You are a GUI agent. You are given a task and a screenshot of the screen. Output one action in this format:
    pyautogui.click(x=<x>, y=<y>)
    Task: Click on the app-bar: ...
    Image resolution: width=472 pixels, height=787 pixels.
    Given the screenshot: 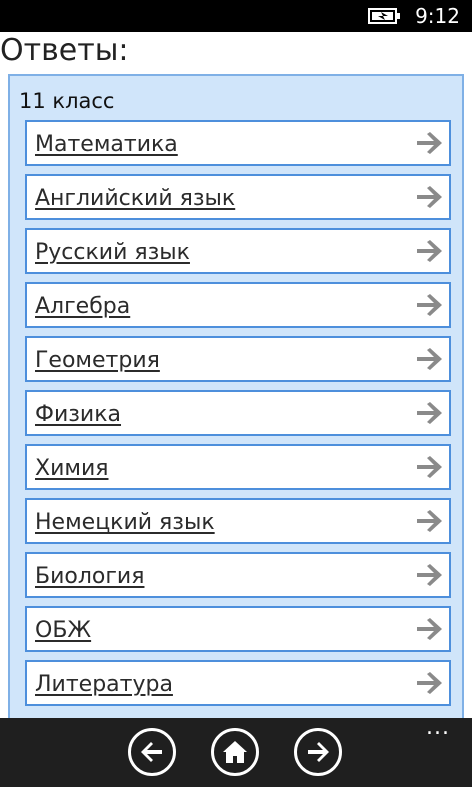 What is the action you would take?
    pyautogui.click(x=236, y=752)
    